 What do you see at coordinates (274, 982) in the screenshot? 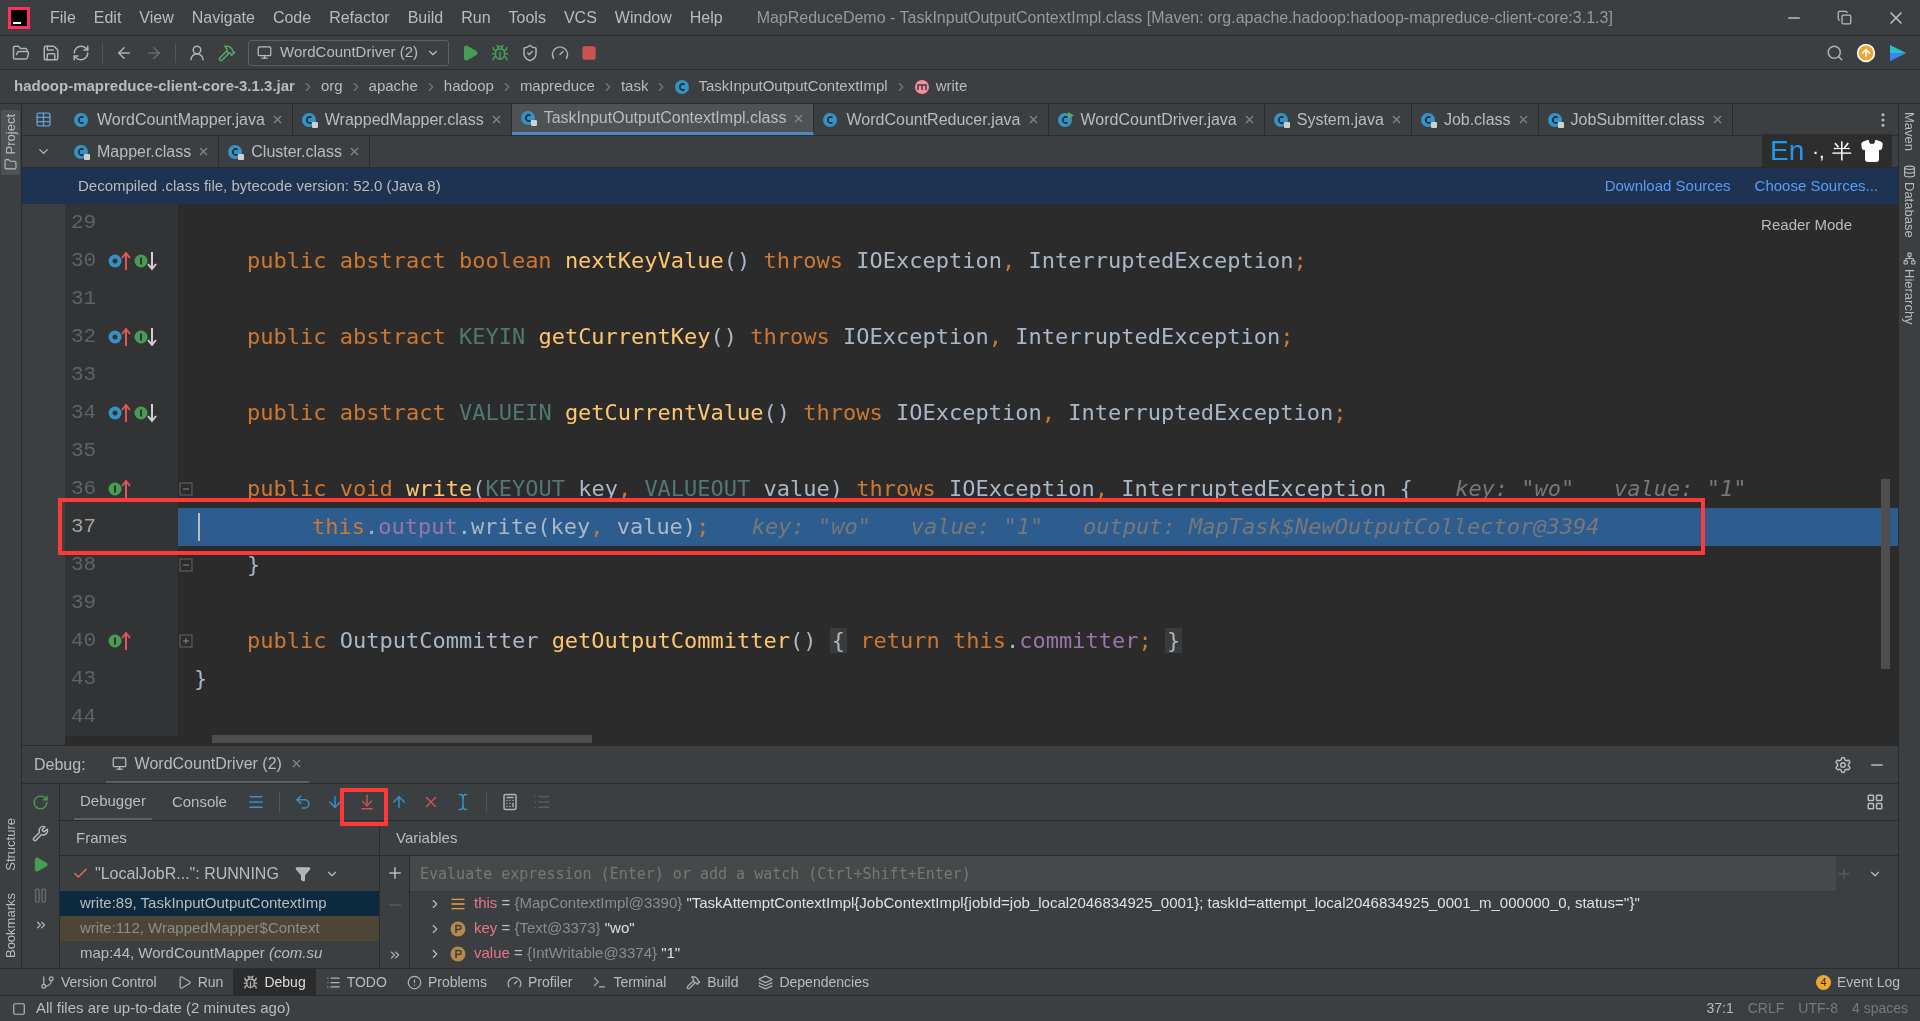
I see `tool-window-tab: Debug` at bounding box center [274, 982].